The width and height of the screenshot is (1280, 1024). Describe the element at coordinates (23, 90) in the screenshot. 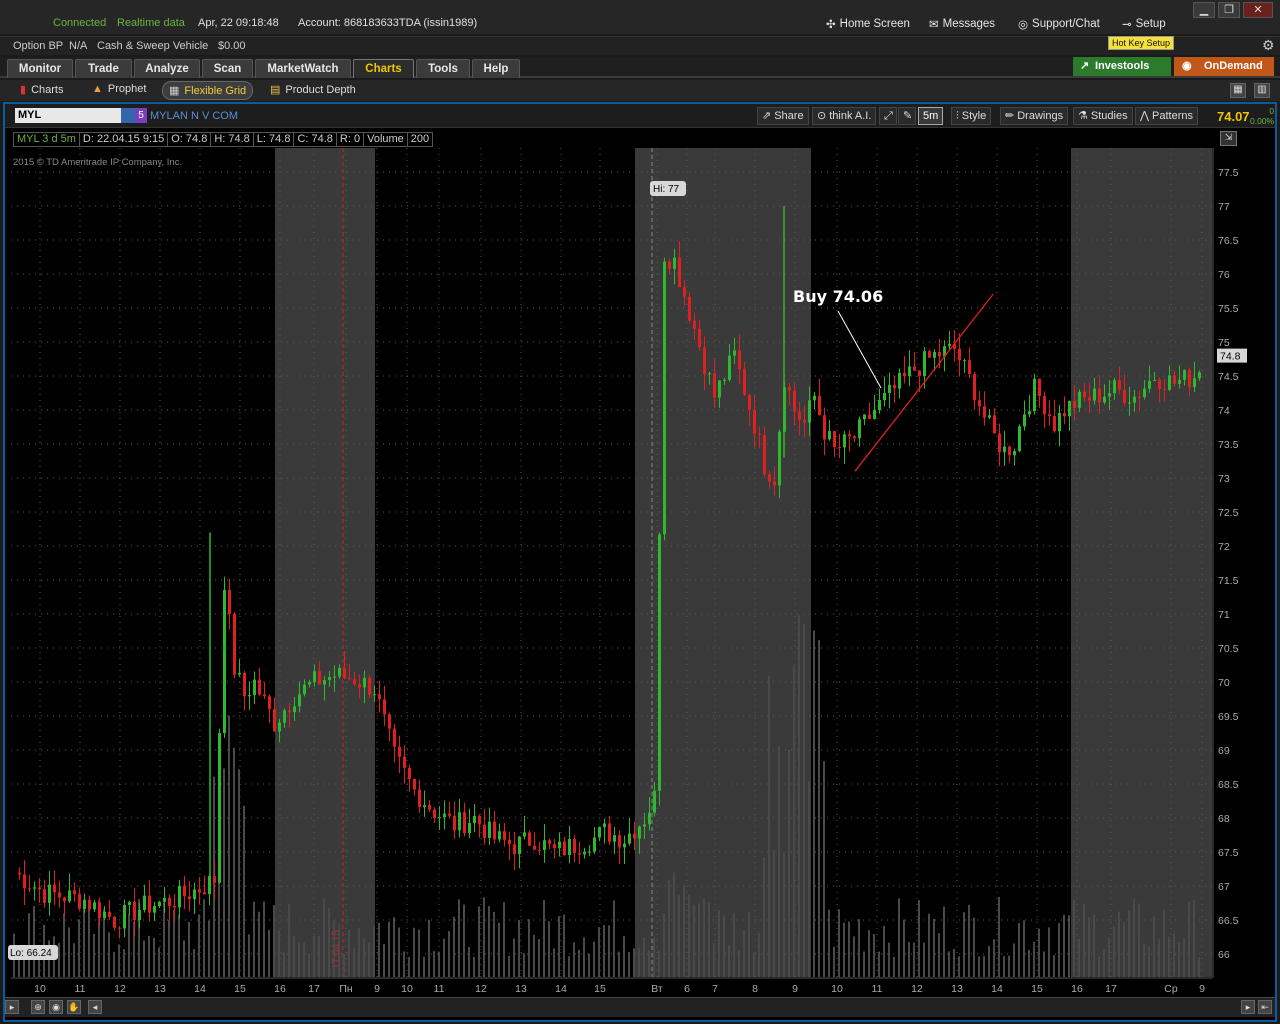

I see `candle-icon: ▮` at that location.